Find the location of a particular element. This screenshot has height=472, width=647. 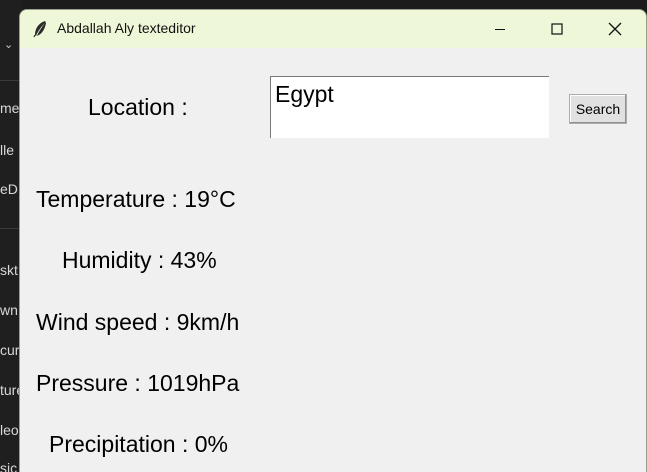

background-item: eD is located at coordinates (9, 189).